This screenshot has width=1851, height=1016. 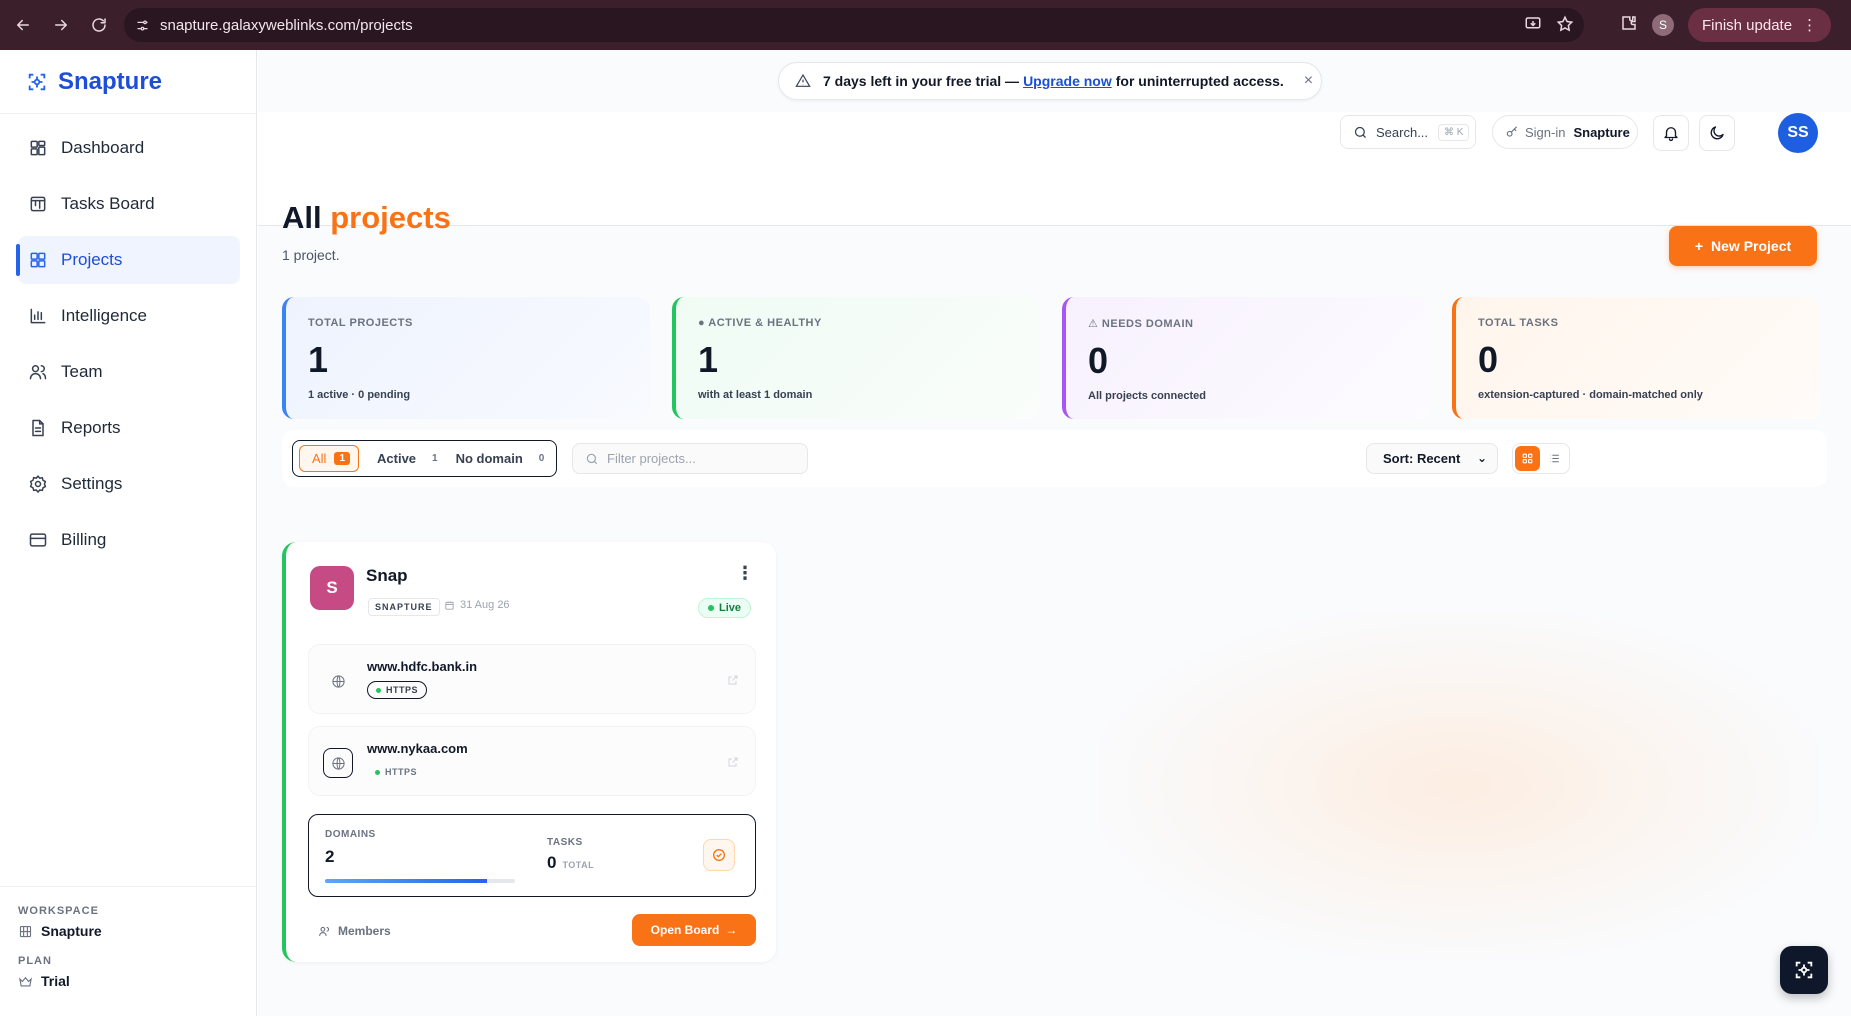 I want to click on list-icon, so click(x=1554, y=458).